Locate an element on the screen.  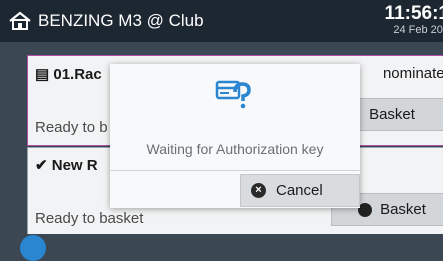
cancel-button: × Cancel is located at coordinates (300, 190).